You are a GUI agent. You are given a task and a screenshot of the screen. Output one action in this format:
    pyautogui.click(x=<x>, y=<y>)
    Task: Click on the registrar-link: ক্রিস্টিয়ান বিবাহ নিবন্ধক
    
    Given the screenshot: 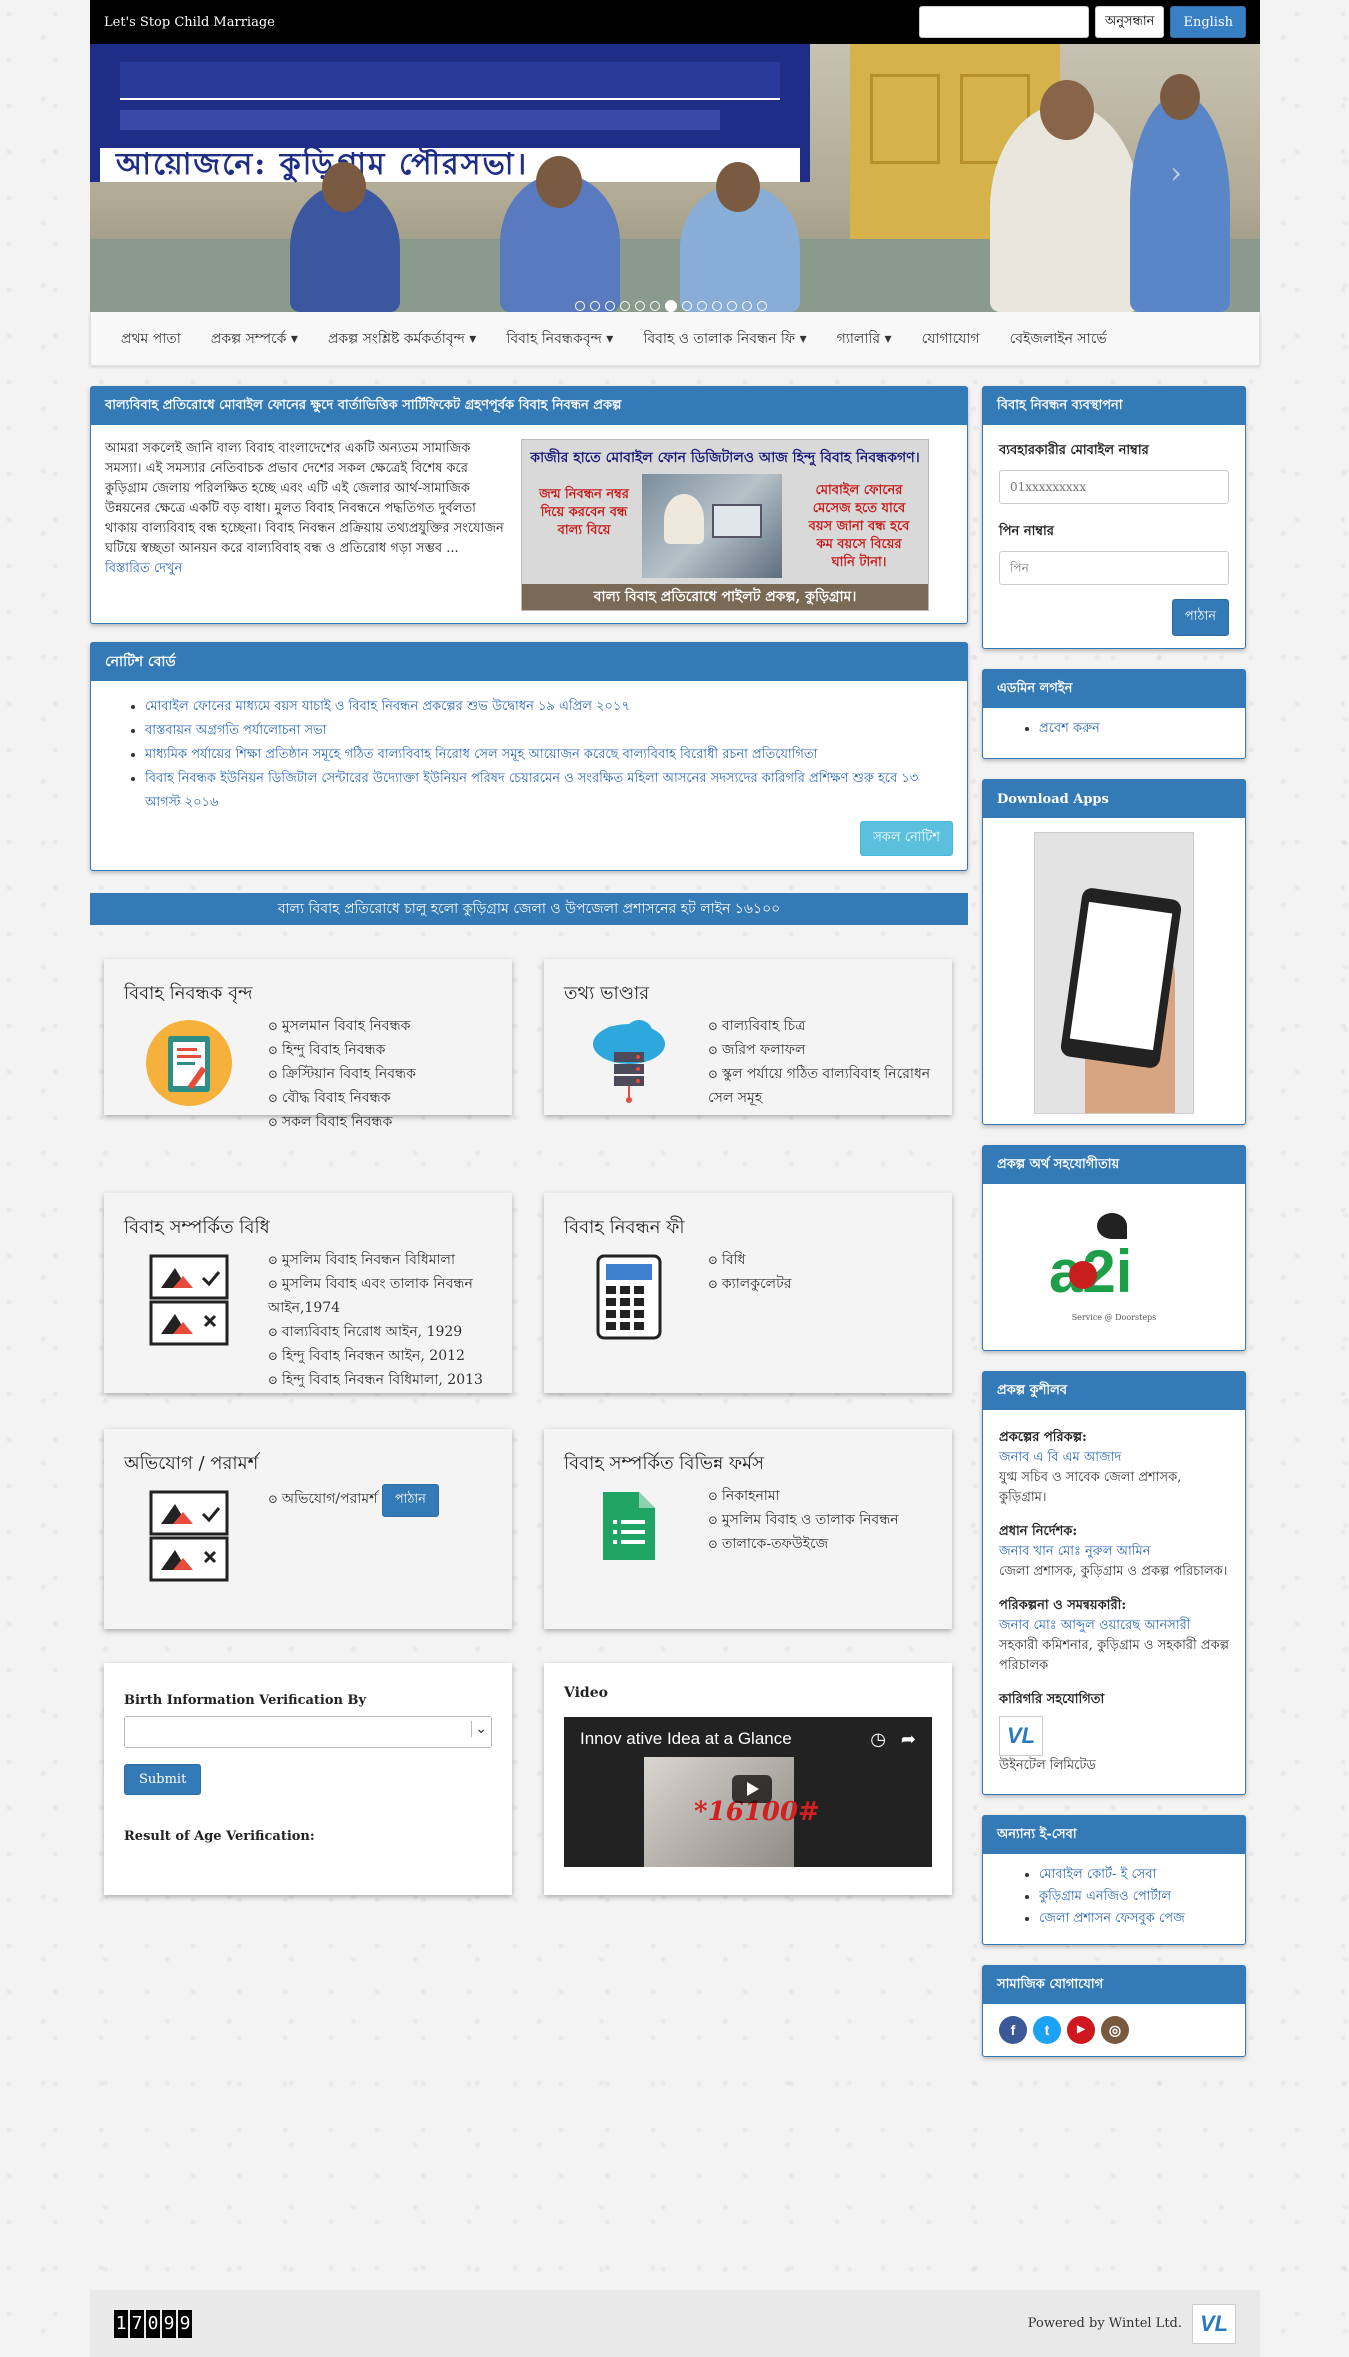 What is the action you would take?
    pyautogui.click(x=342, y=1074)
    